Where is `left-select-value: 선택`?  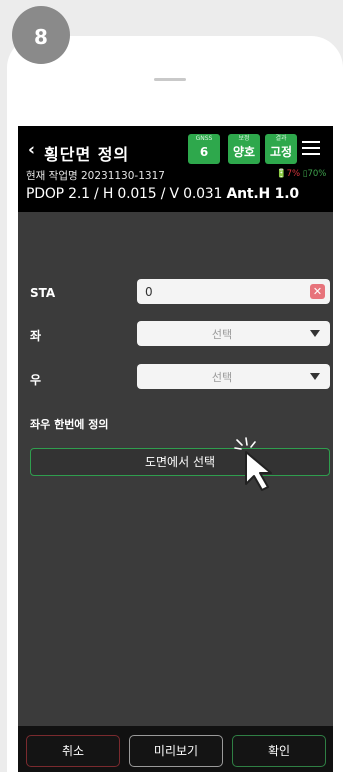
left-select-value: 선택 is located at coordinates (222, 334).